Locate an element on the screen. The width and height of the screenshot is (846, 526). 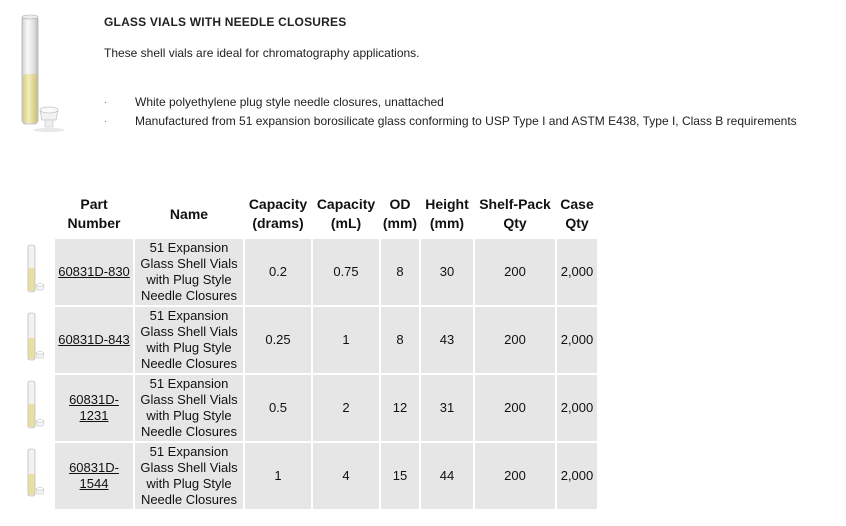
part-number-link: 60831D-1231 is located at coordinates (94, 407).